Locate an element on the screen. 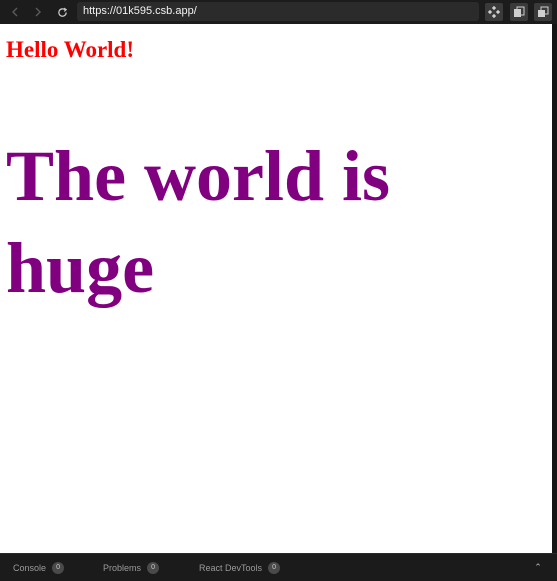 Image resolution: width=557 pixels, height=581 pixels. expand-devtools-button: ⌃ is located at coordinates (538, 567).